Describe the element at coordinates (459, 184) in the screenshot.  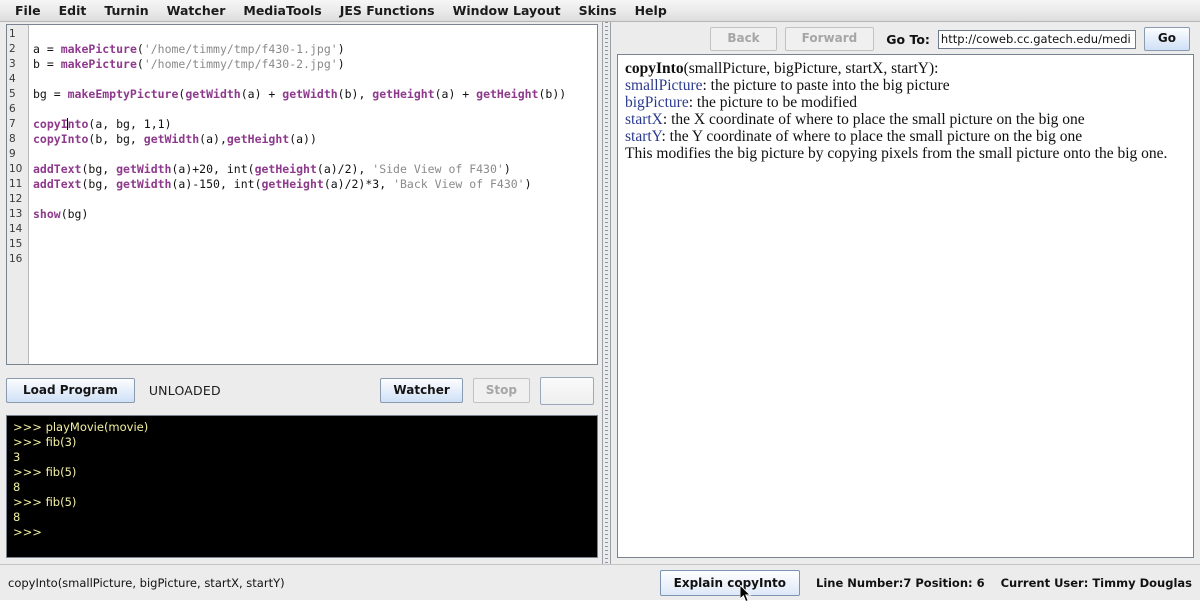
I see `code-token-str: 'Back View of F430'` at that location.